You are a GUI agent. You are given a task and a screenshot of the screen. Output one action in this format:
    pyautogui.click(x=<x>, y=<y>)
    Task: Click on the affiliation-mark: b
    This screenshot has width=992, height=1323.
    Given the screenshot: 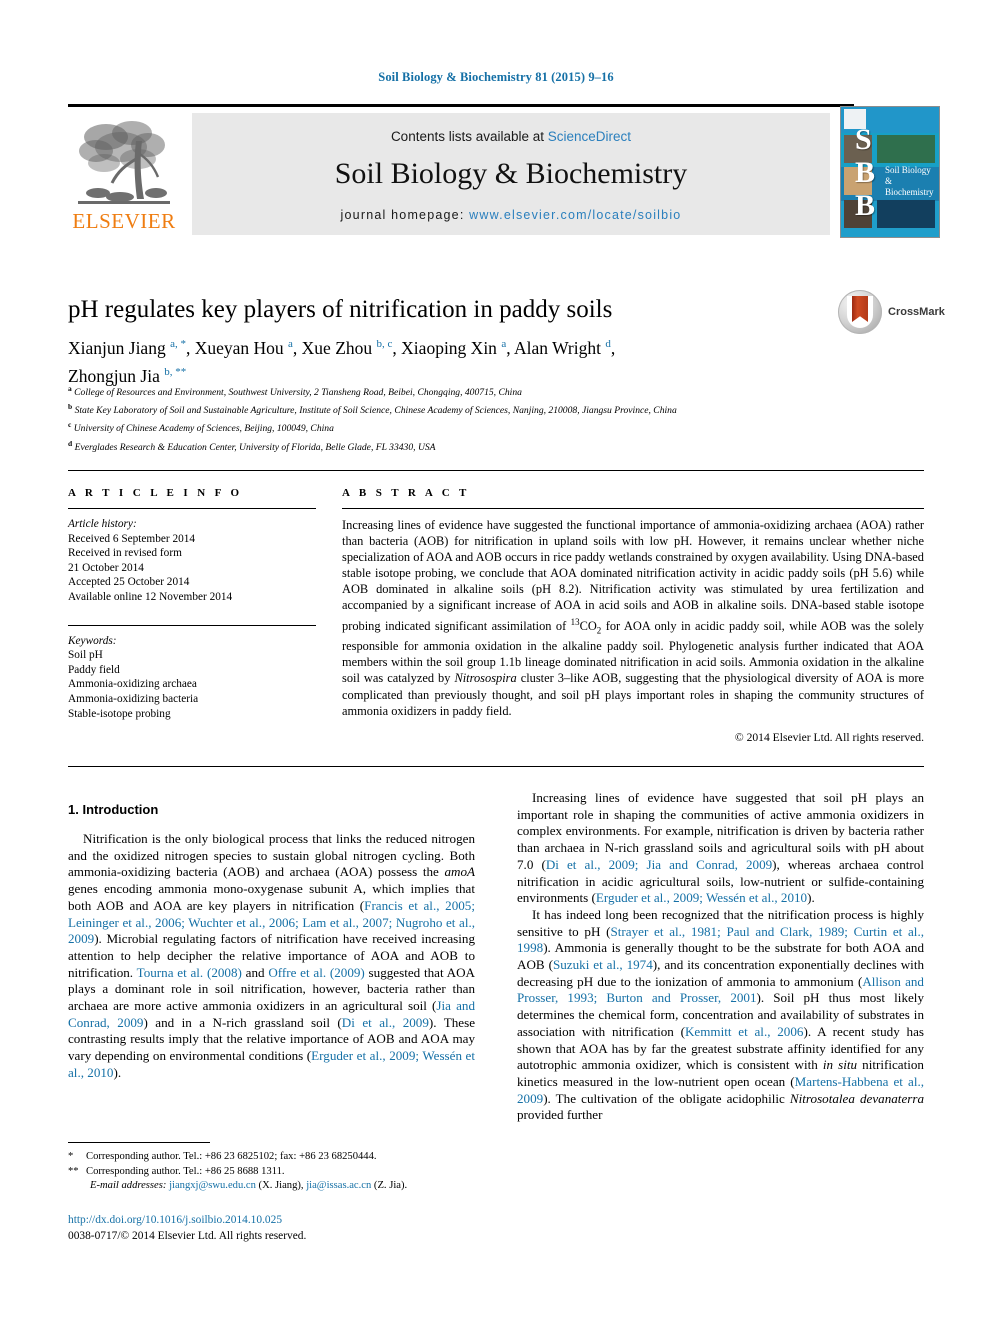 What is the action you would take?
    pyautogui.click(x=70, y=407)
    